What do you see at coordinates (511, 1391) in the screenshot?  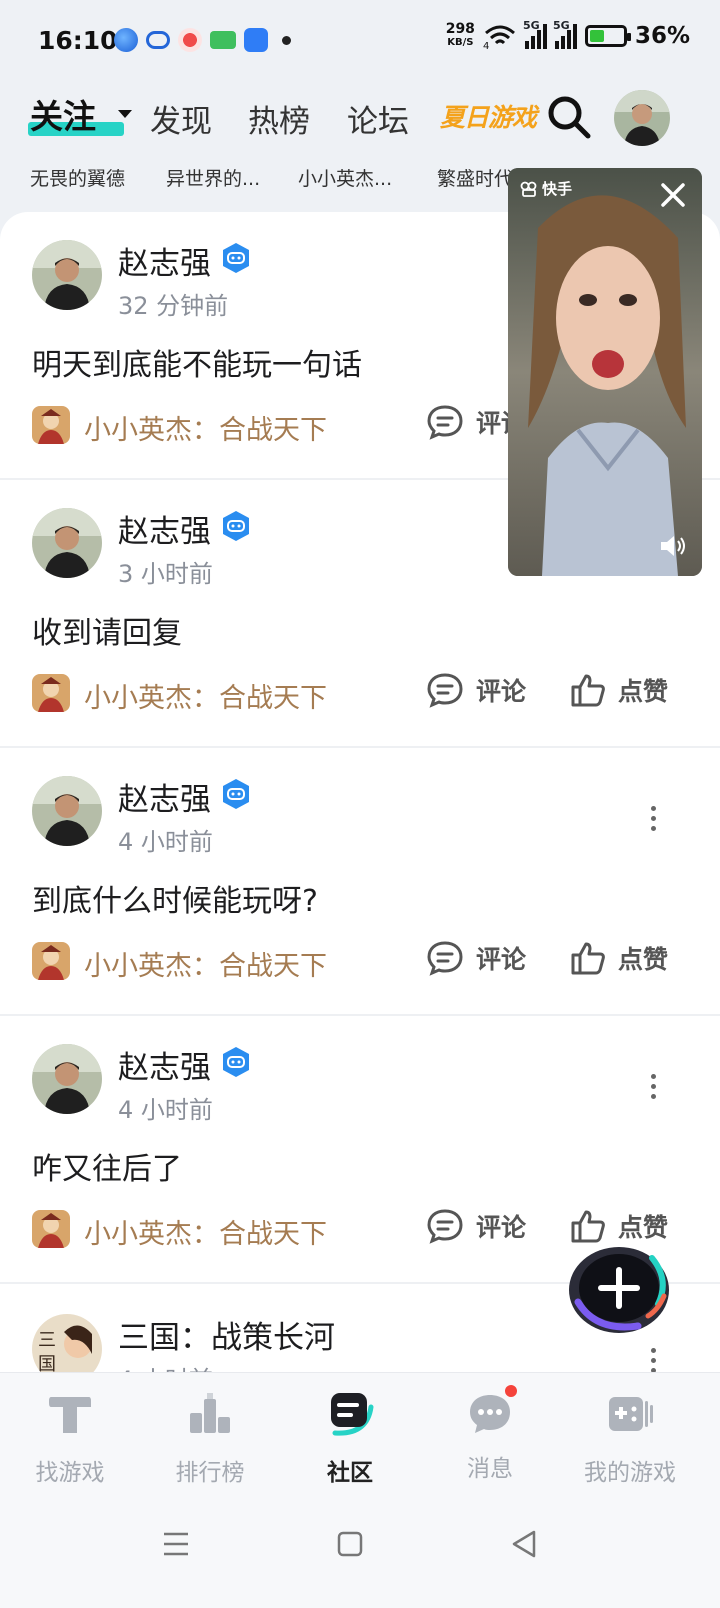 I see `unread-badge-dot` at bounding box center [511, 1391].